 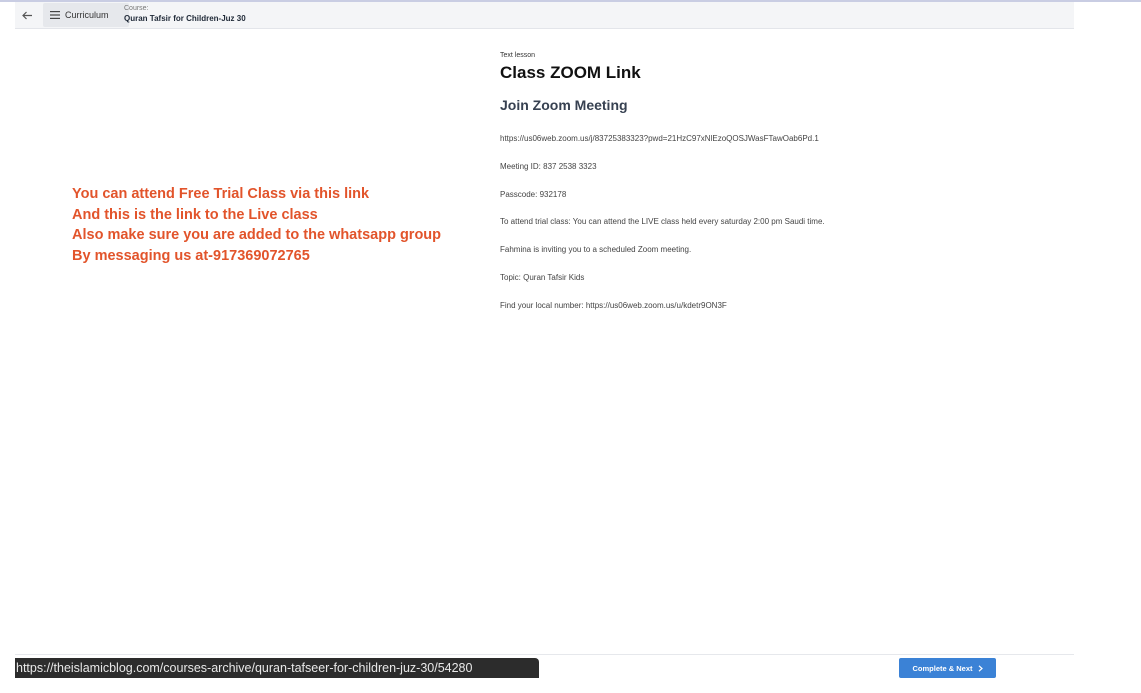 I want to click on arrow-left-icon, so click(x=26, y=15).